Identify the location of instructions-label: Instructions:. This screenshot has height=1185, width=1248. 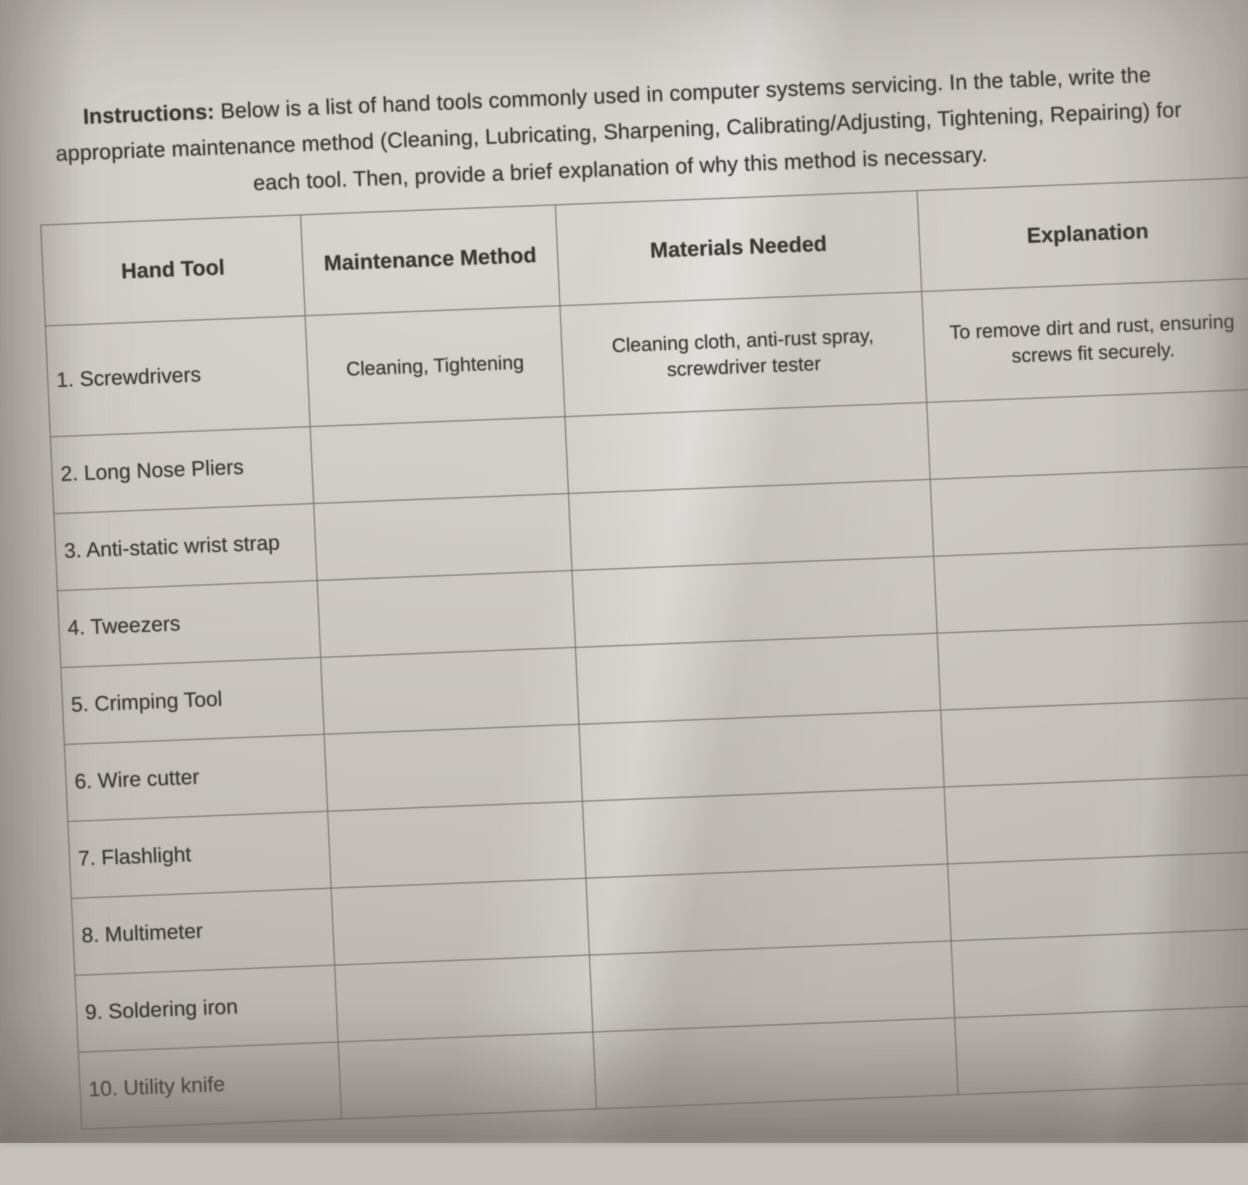
(148, 114).